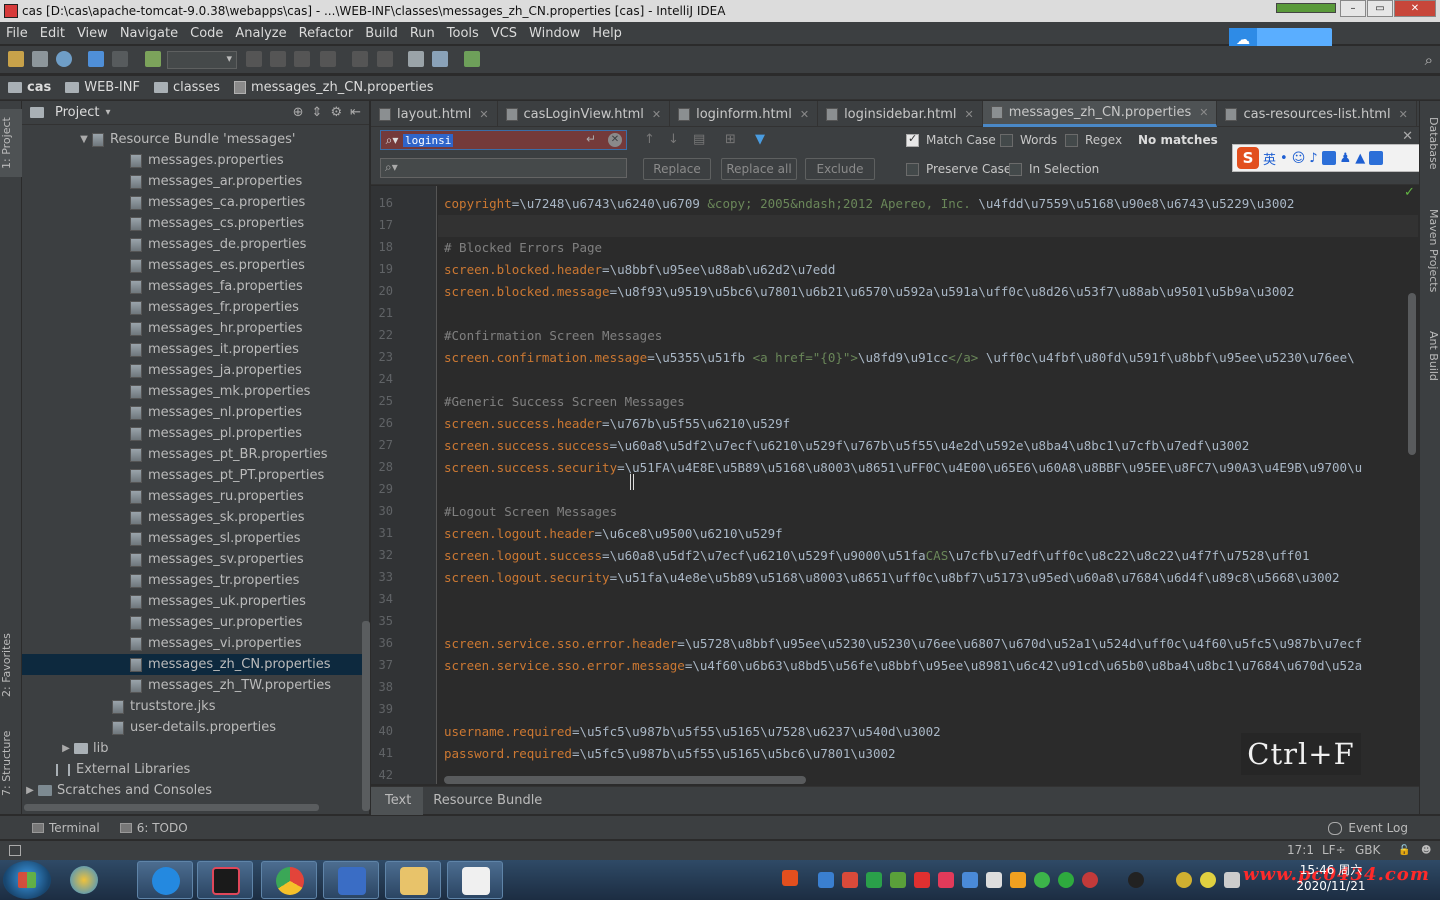 The height and width of the screenshot is (900, 1440). I want to click on tree-vertical-scrollbar, so click(366, 716).